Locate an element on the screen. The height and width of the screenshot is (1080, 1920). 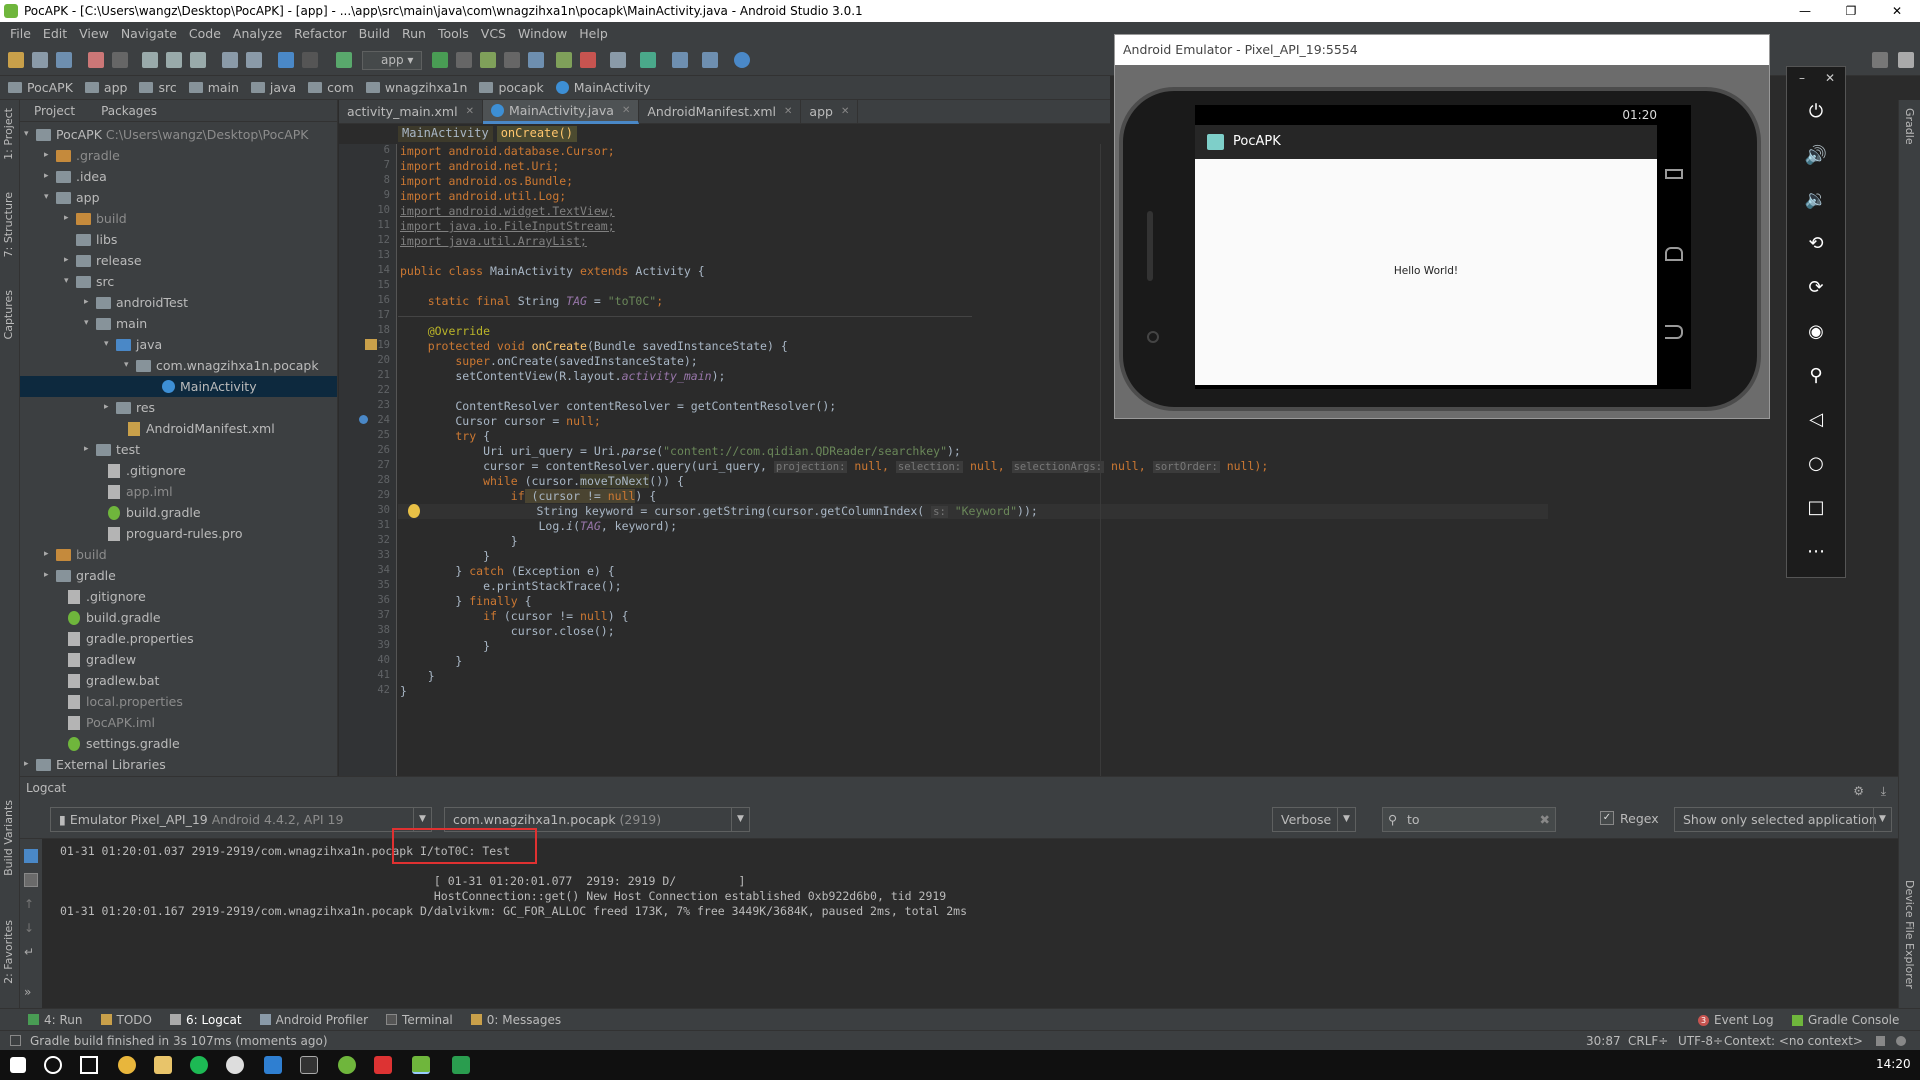
menu-navigate: Navigate is located at coordinates (149, 33).